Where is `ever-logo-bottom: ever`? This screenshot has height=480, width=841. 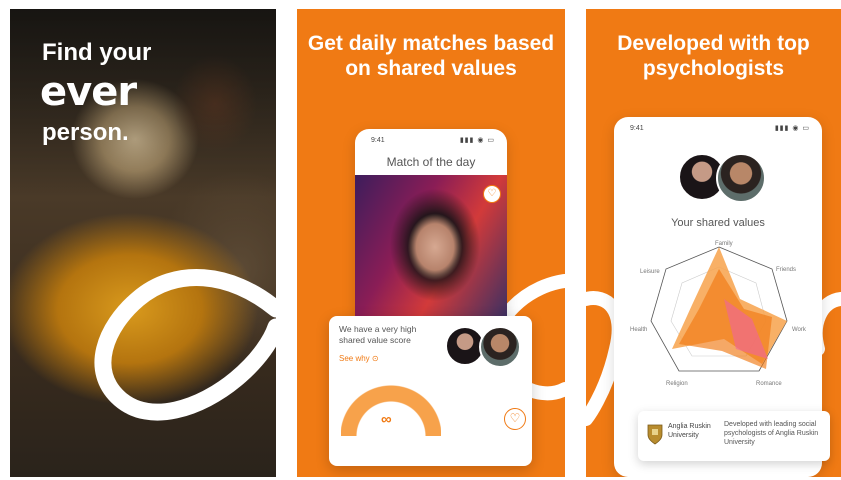
ever-logo-bottom: ever is located at coordinates (431, 453).